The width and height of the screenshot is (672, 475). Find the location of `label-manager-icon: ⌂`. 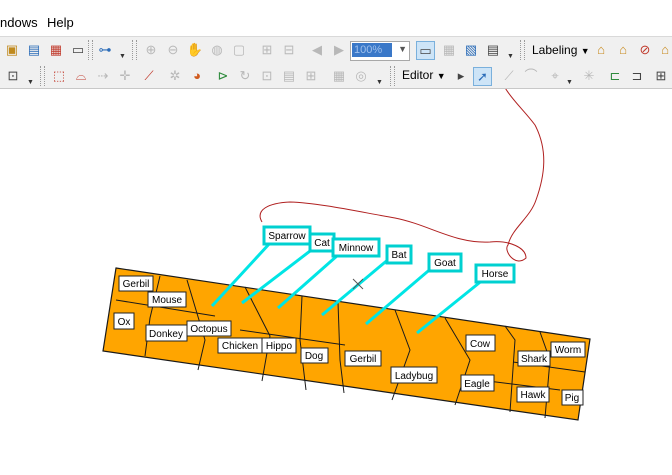

label-manager-icon: ⌂ is located at coordinates (601, 50).